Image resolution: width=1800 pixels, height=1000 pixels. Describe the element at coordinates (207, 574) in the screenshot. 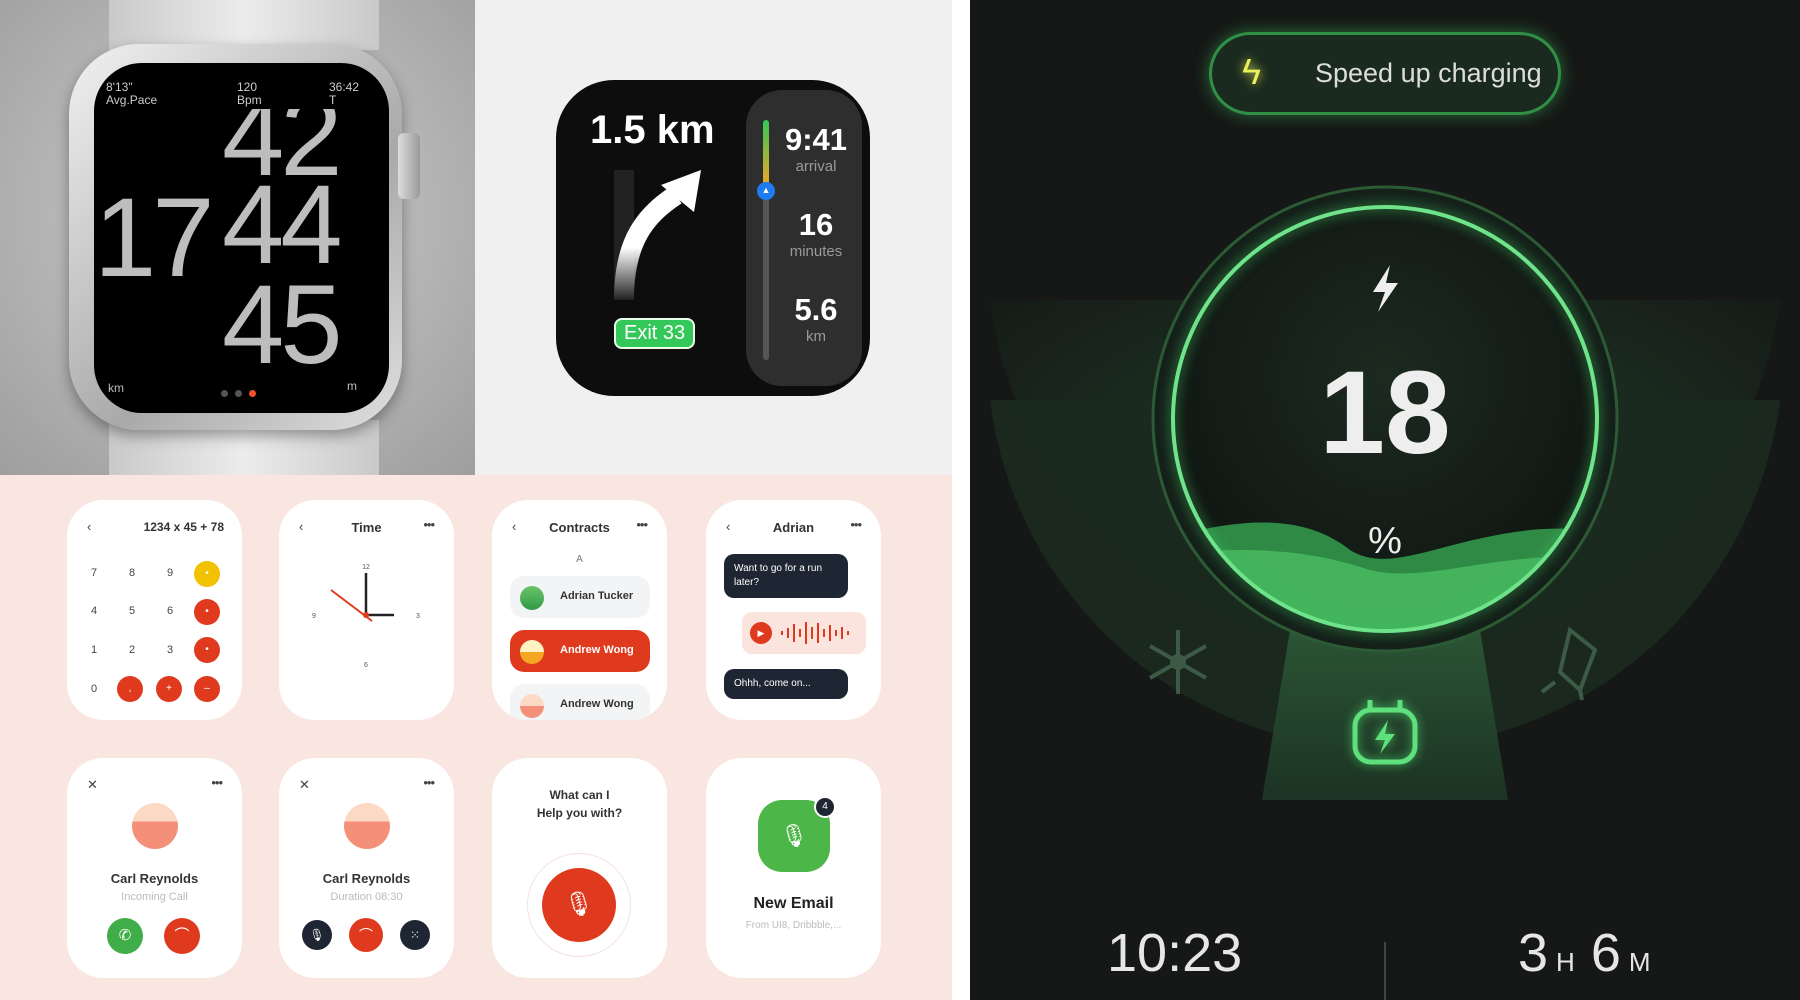

I see `key-equals: •` at that location.